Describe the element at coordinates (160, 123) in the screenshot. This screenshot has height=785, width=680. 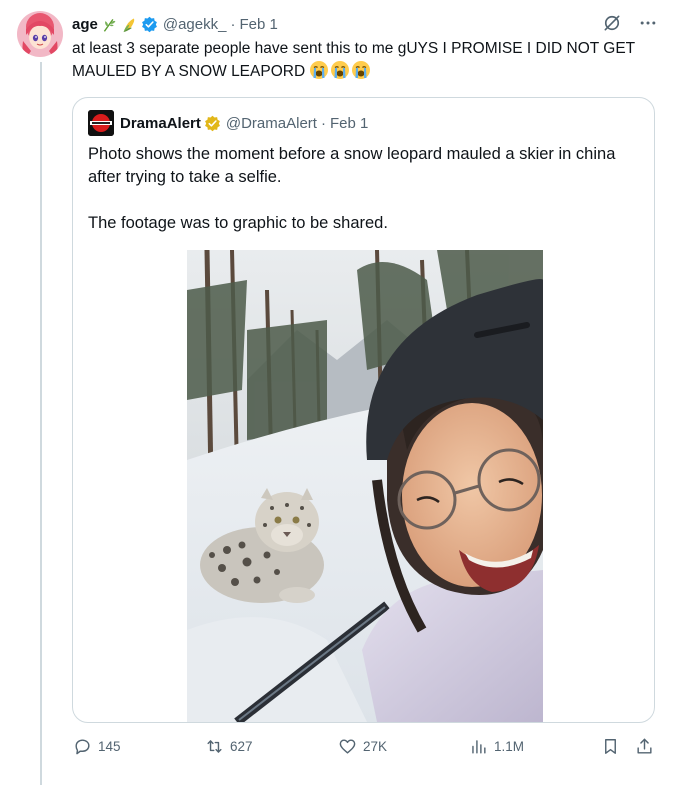
I see `quote-author-name: DramaAlert` at that location.